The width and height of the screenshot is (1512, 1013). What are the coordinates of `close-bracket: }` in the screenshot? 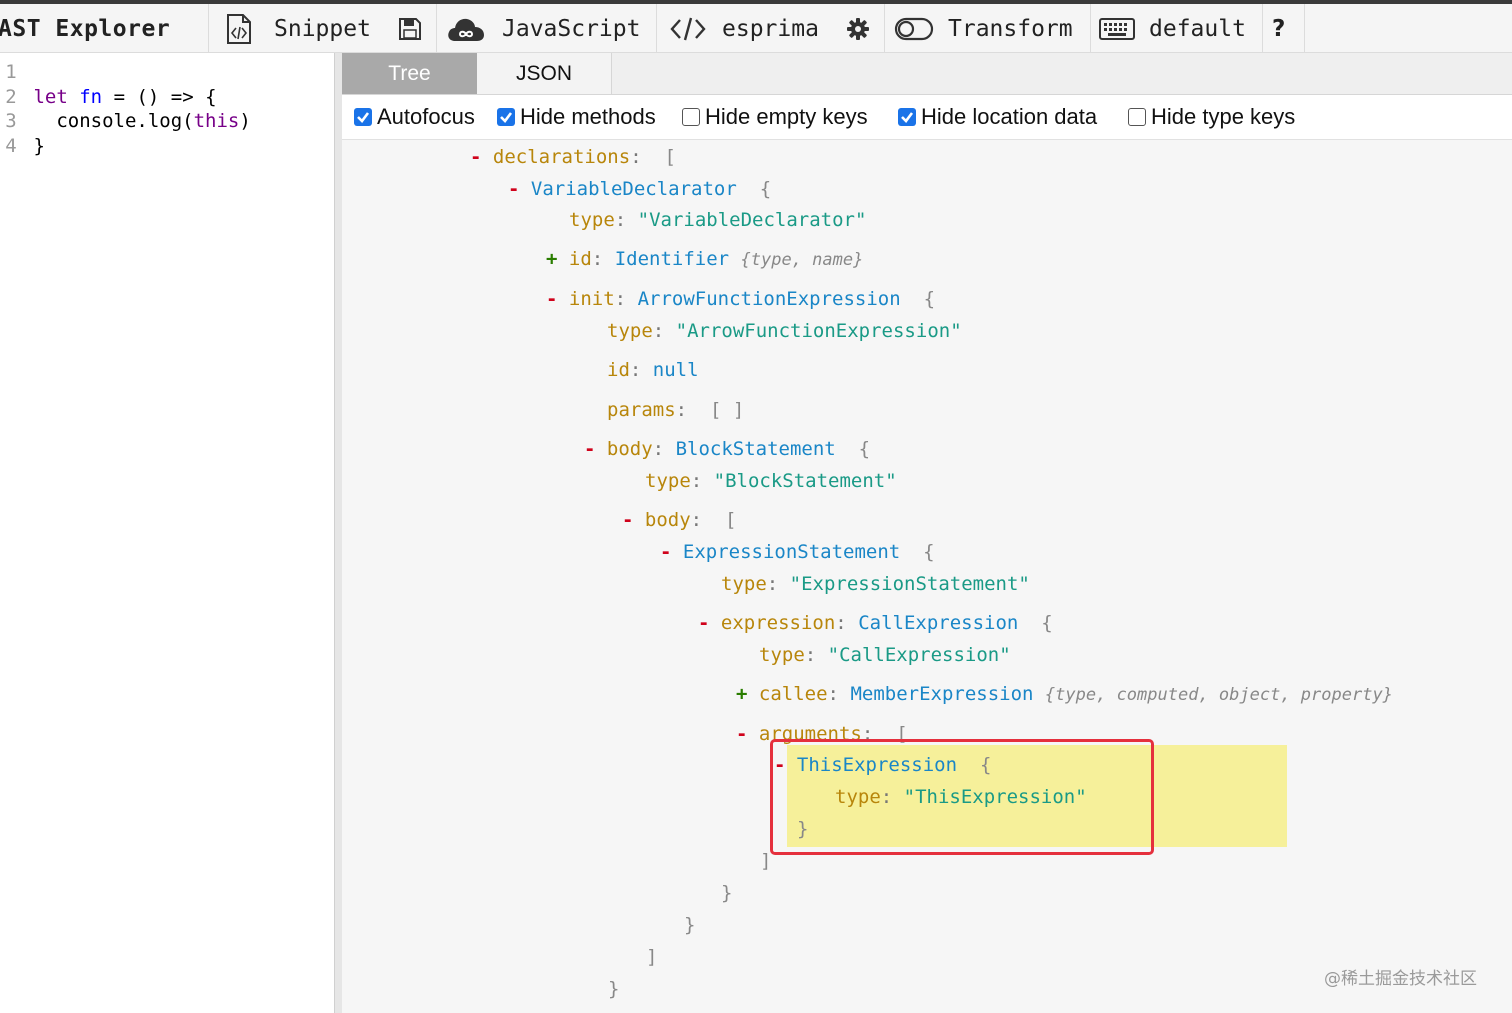 It's located at (690, 925).